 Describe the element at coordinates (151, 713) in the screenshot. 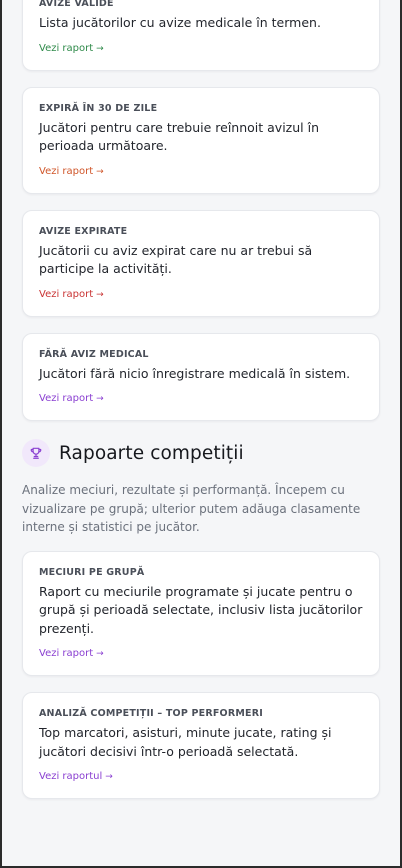

I see `card-title: ANALIZĂ COMPETIȚII – TOP PERFORMERI` at that location.